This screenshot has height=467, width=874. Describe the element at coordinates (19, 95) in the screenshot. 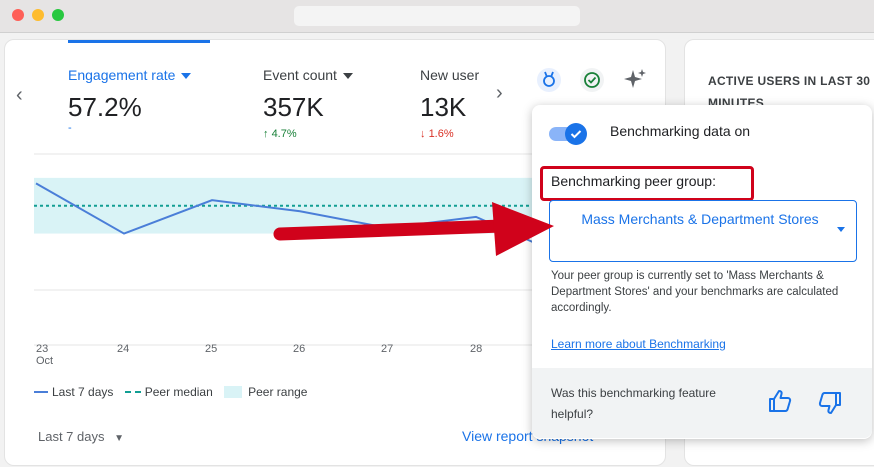

I see `chevron-left-icon: ‹` at that location.